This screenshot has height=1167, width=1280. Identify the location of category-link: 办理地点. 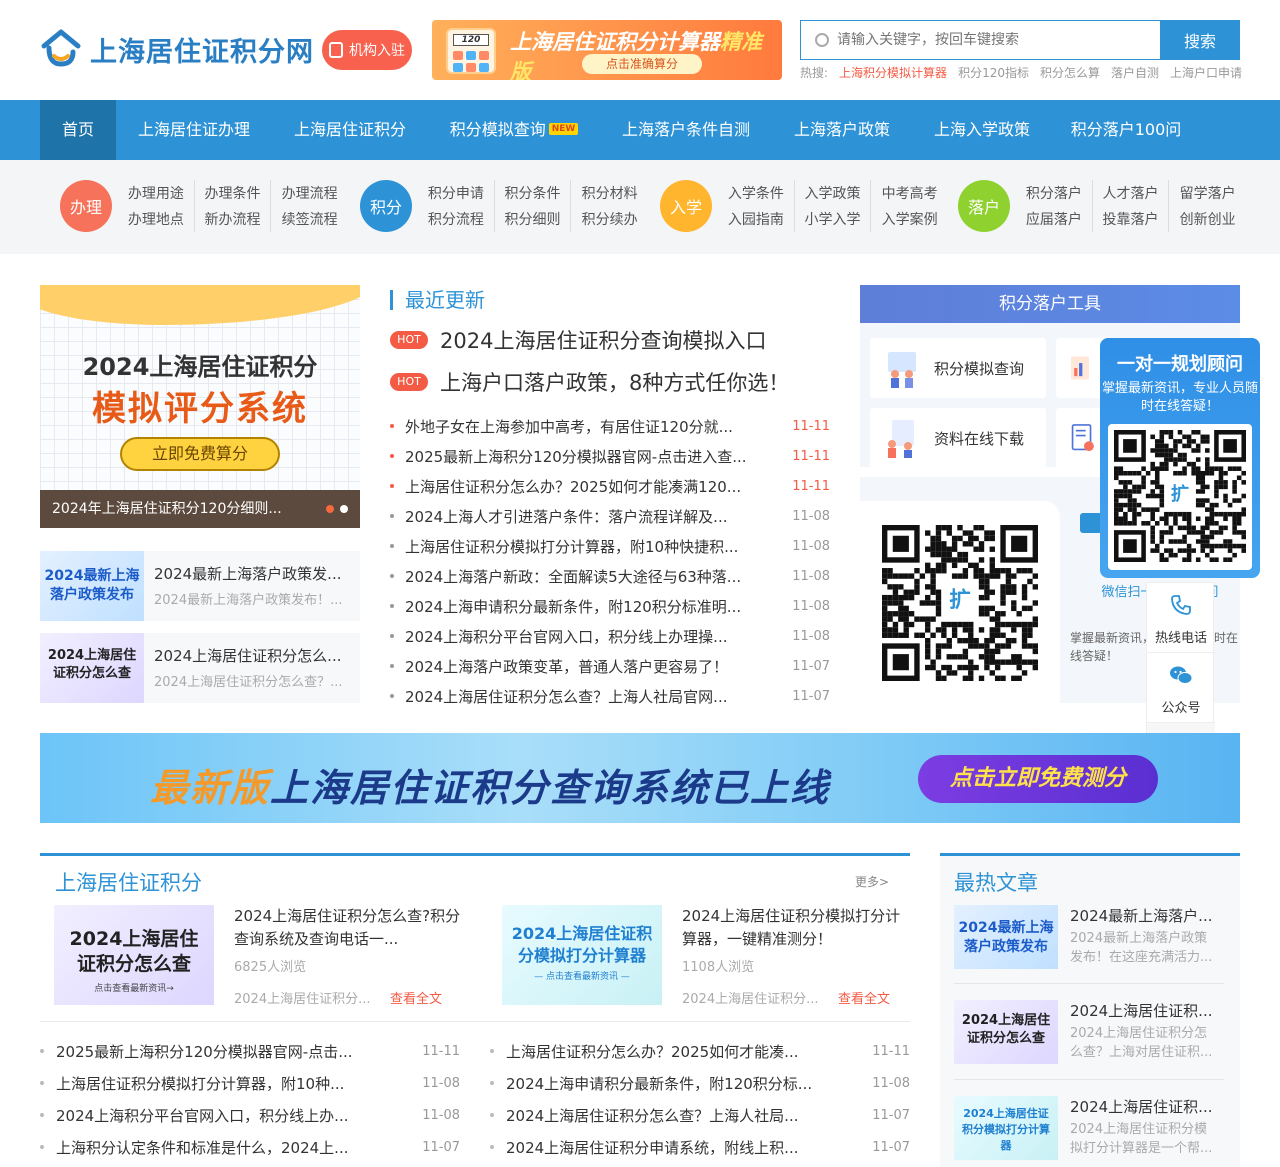
(156, 219).